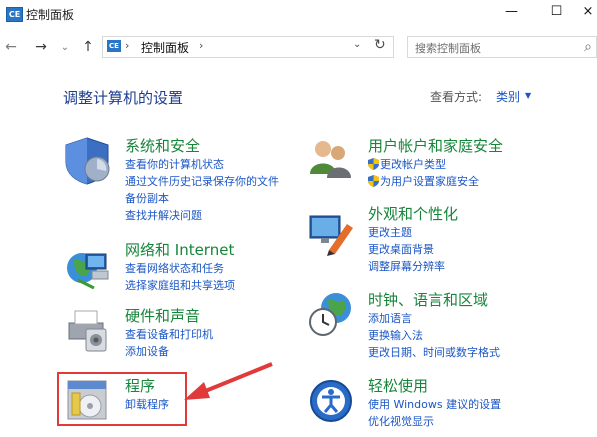 This screenshot has width=597, height=437. I want to click on link-view-computer-status: 查看你的计算机状态, so click(202, 164).